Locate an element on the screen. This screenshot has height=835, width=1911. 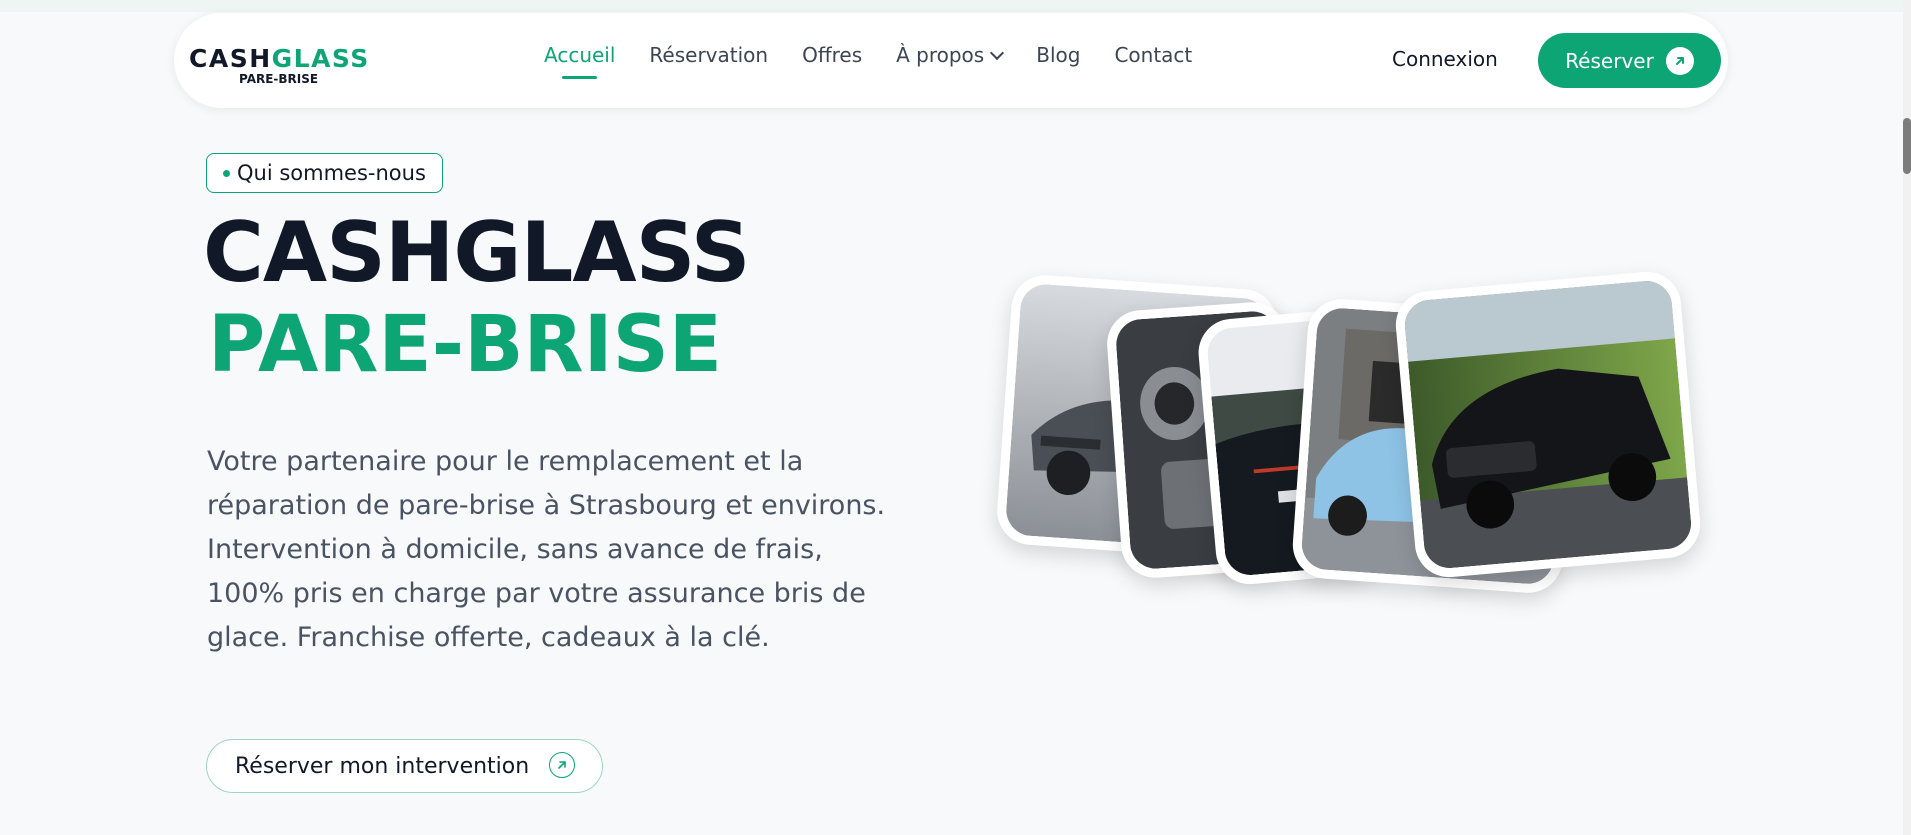
book-intervention-button: Réserver mon intervention is located at coordinates (404, 766).